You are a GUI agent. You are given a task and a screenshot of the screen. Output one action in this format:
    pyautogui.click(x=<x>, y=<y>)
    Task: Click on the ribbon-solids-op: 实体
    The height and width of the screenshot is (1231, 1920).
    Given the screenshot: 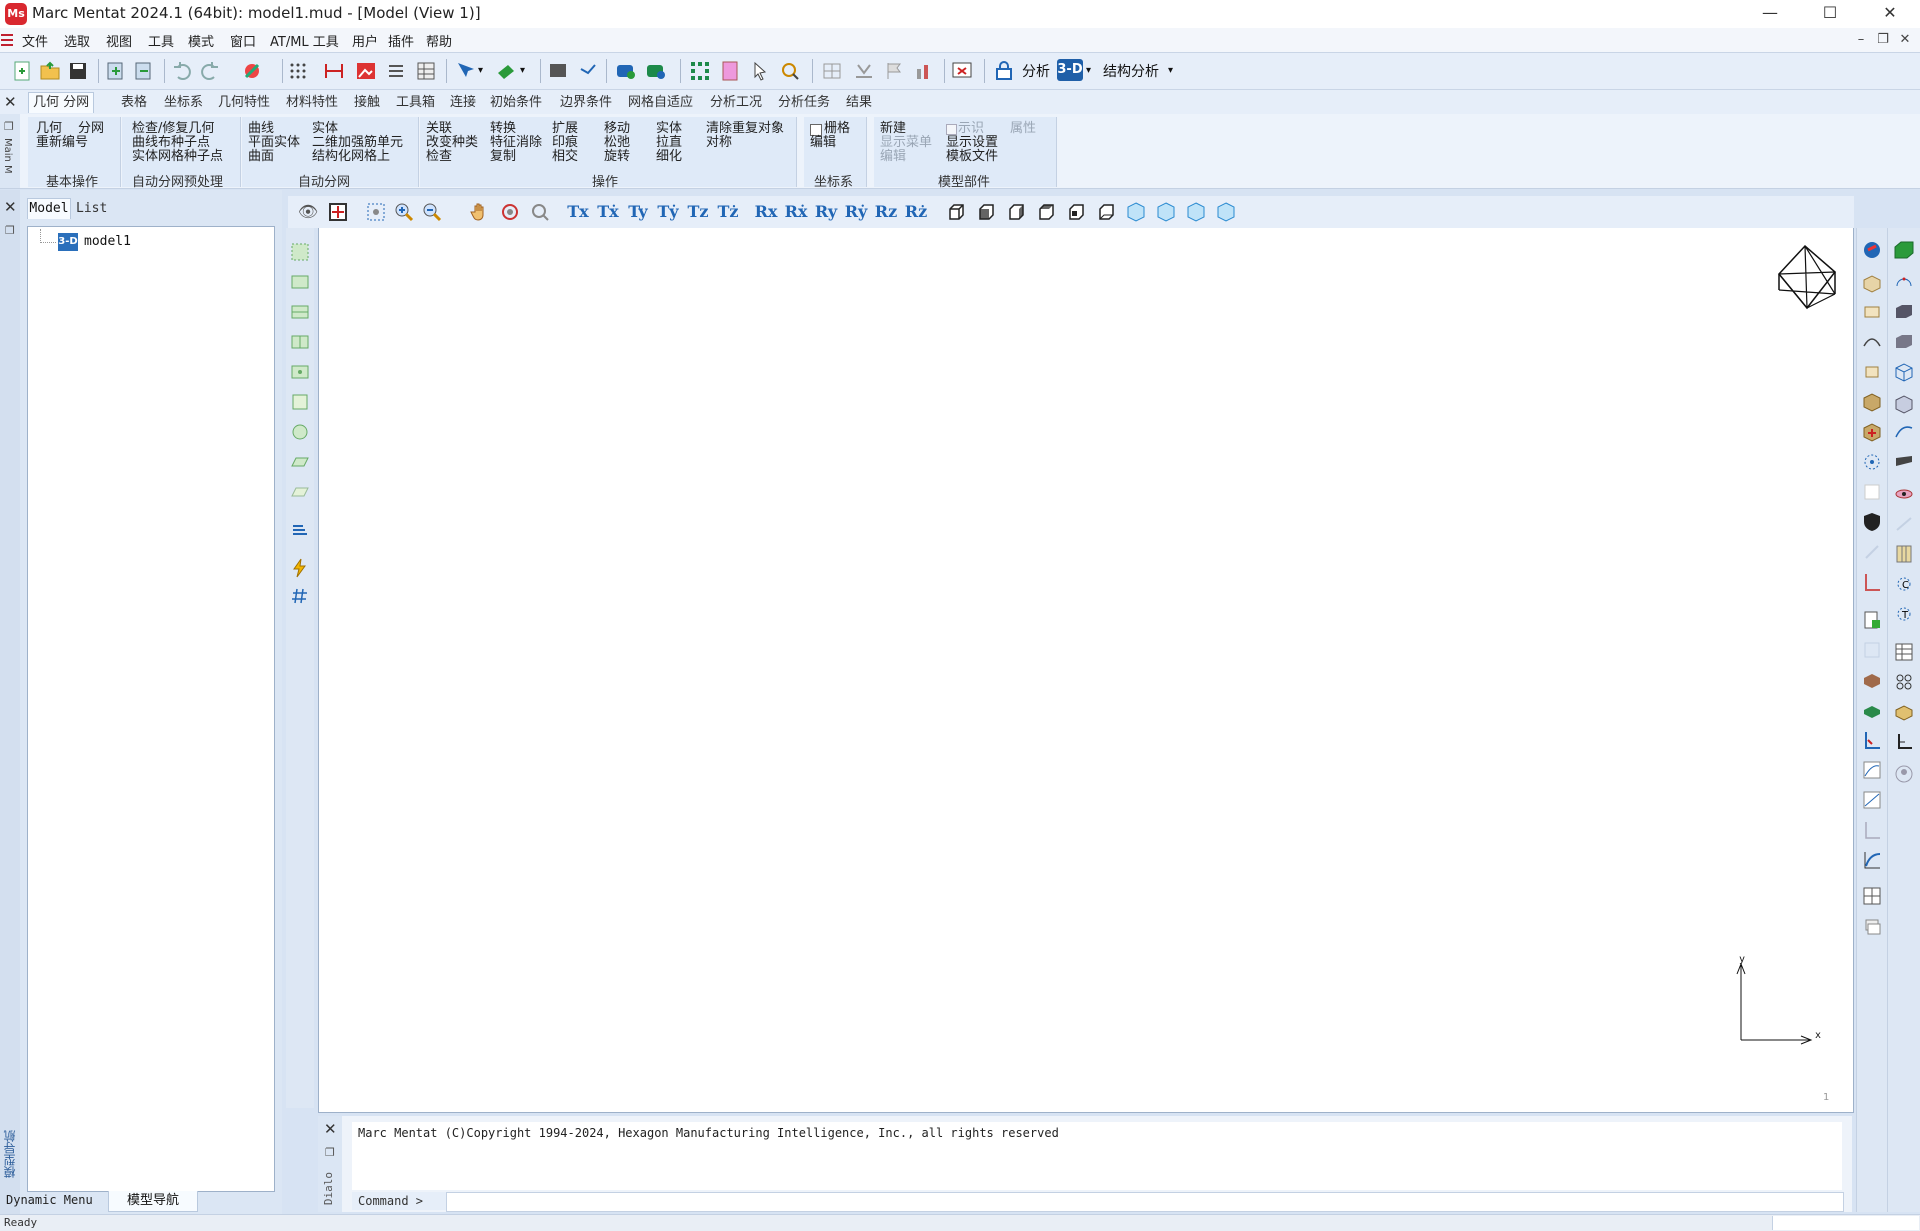 What is the action you would take?
    pyautogui.click(x=669, y=129)
    